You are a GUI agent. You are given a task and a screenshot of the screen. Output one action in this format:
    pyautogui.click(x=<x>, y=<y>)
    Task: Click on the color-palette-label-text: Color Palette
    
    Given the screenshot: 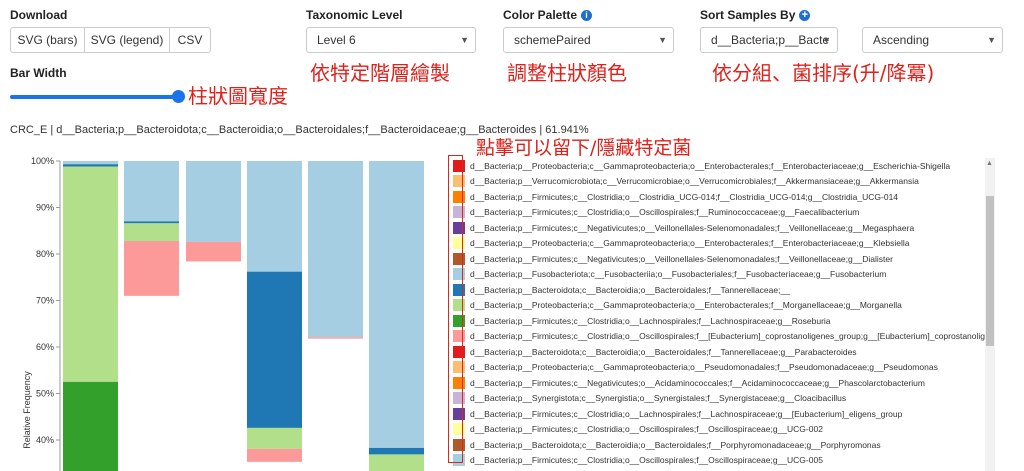 What is the action you would take?
    pyautogui.click(x=540, y=15)
    